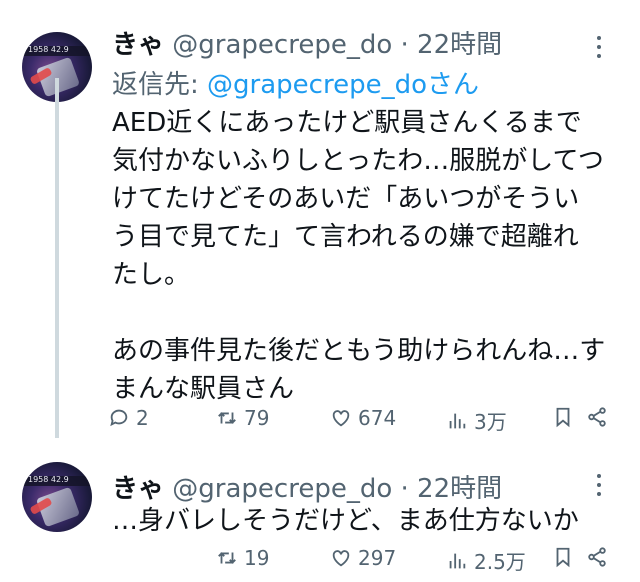  I want to click on action-bar: 2 79 674 3万, so click(368, 421).